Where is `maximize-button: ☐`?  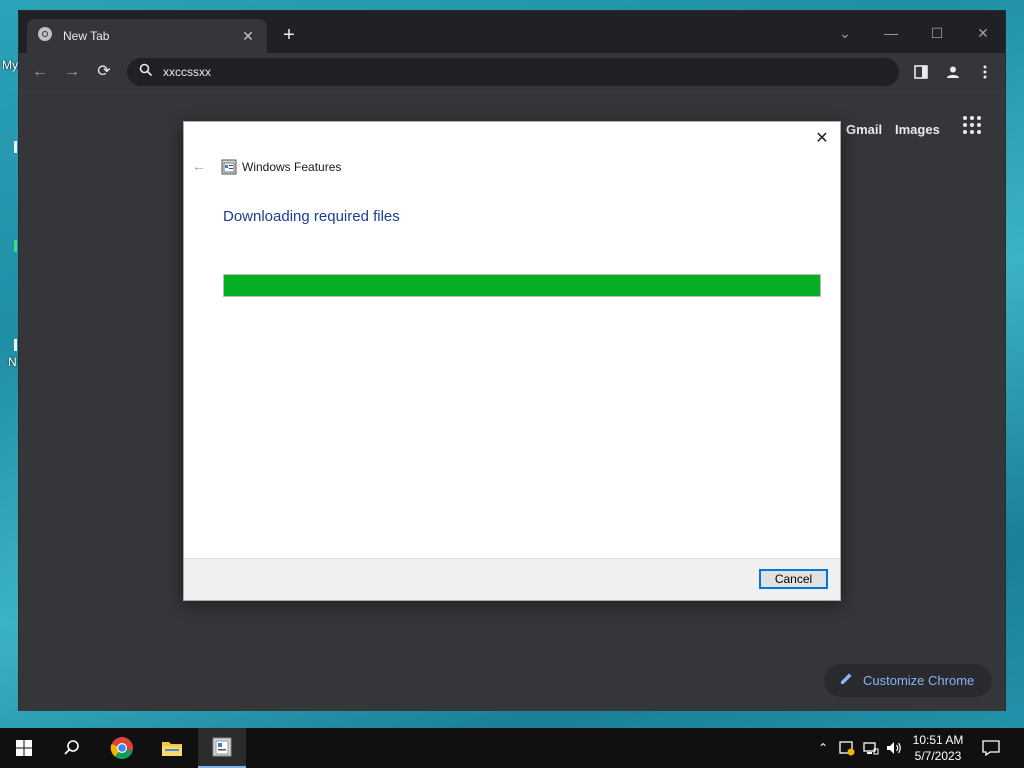
maximize-button: ☐ is located at coordinates (937, 33).